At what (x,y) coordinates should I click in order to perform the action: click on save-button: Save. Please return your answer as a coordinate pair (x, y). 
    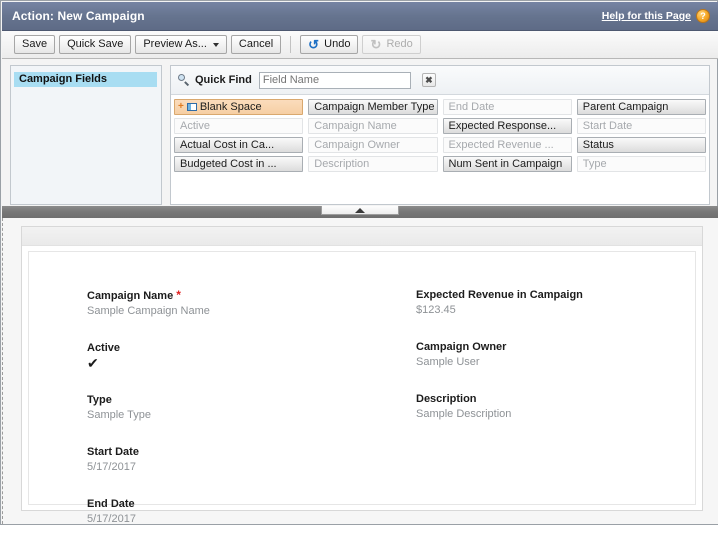
    Looking at the image, I should click on (35, 44).